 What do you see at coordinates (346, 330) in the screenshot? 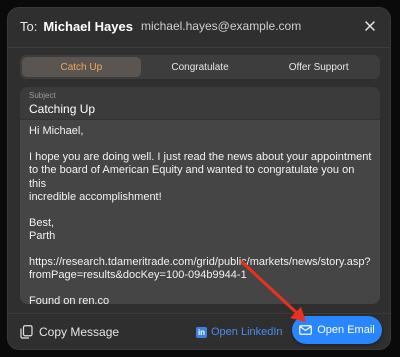
I see `open-email-label: Open Email` at bounding box center [346, 330].